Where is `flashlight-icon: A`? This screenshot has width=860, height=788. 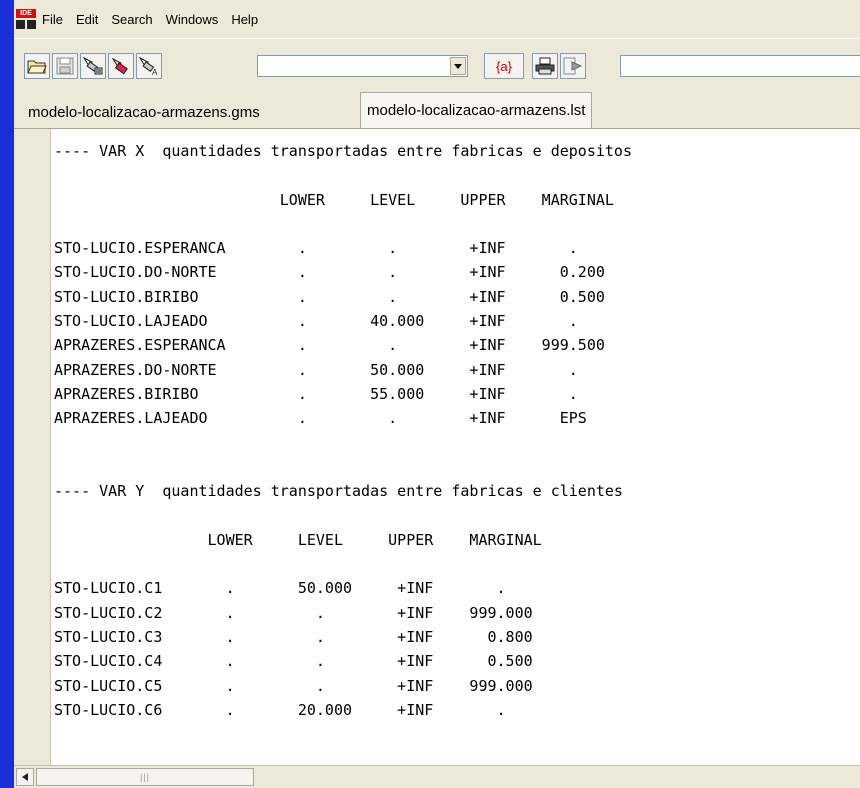 flashlight-icon: A is located at coordinates (148, 66).